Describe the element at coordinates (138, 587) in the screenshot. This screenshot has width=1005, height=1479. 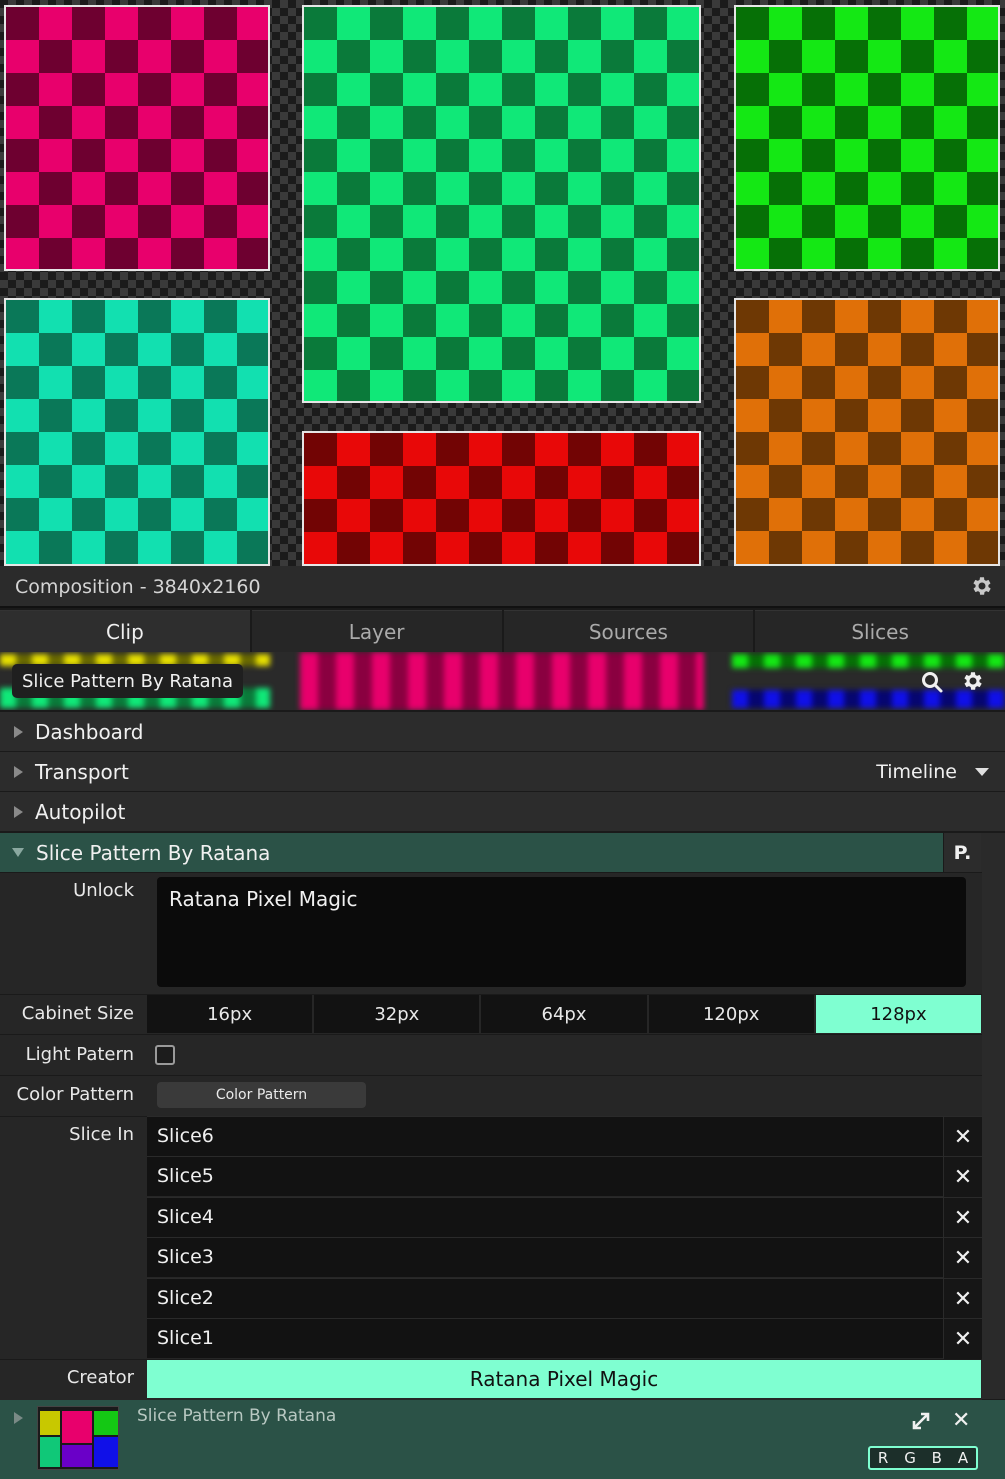
I see `composition-title: Composition - 3840x2160` at that location.